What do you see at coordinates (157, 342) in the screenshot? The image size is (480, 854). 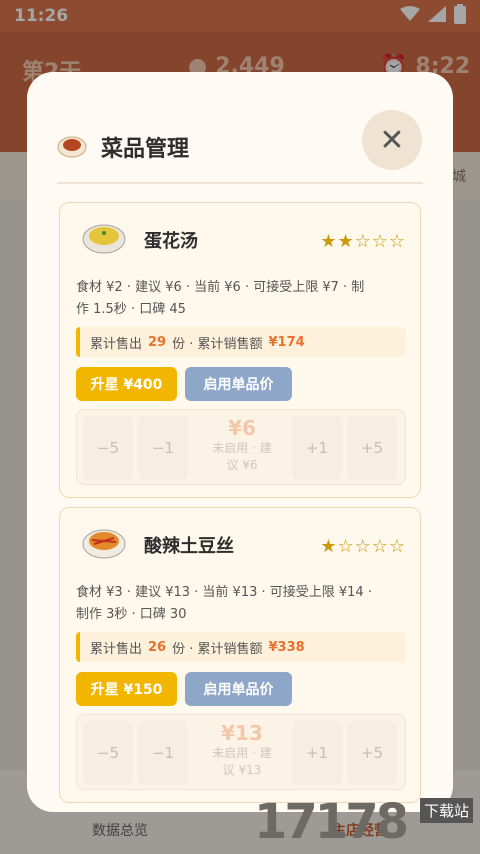 I see `sales-count: 29` at bounding box center [157, 342].